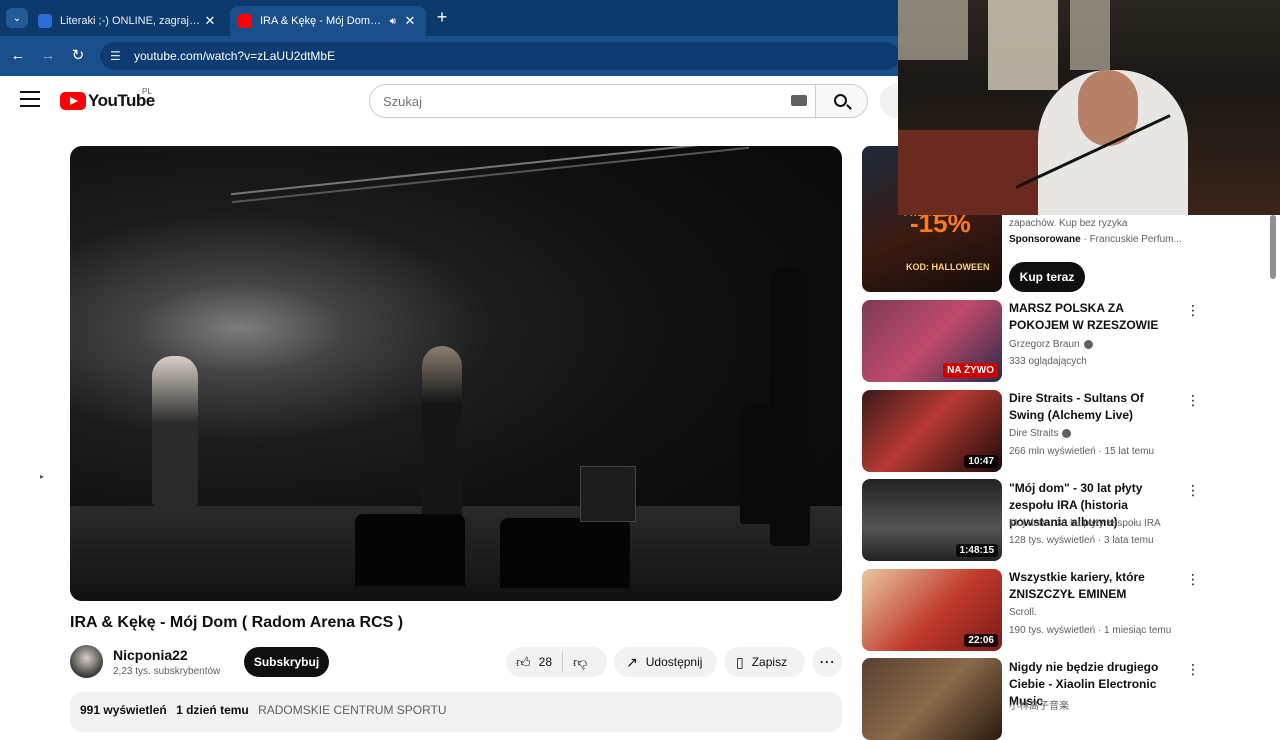 Image resolution: width=1280 pixels, height=740 pixels. I want to click on save-label: Zapisz, so click(769, 662).